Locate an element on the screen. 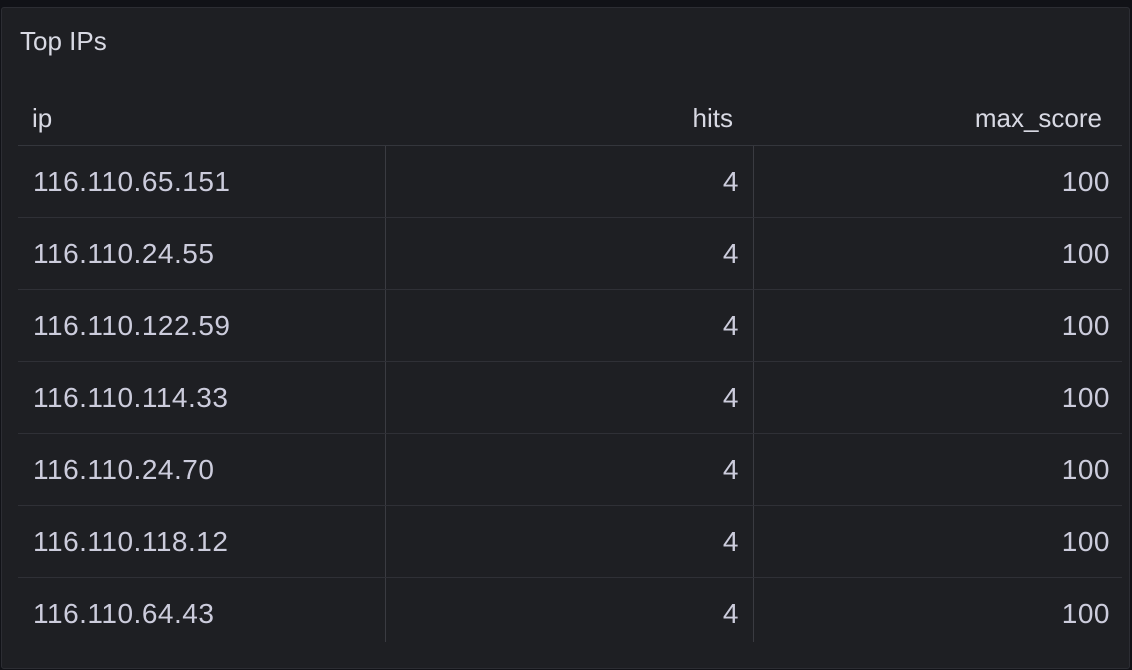 This screenshot has height=670, width=1132. cell-ip: 116.110.64.43 is located at coordinates (124, 613).